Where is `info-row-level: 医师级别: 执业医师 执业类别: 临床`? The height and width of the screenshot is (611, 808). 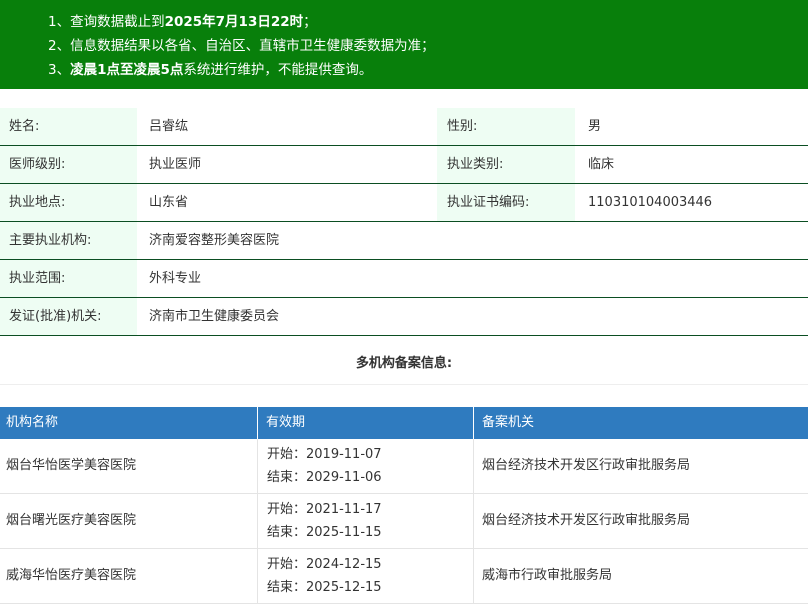
info-row-level: 医师级别: 执业医师 执业类别: 临床 is located at coordinates (404, 165).